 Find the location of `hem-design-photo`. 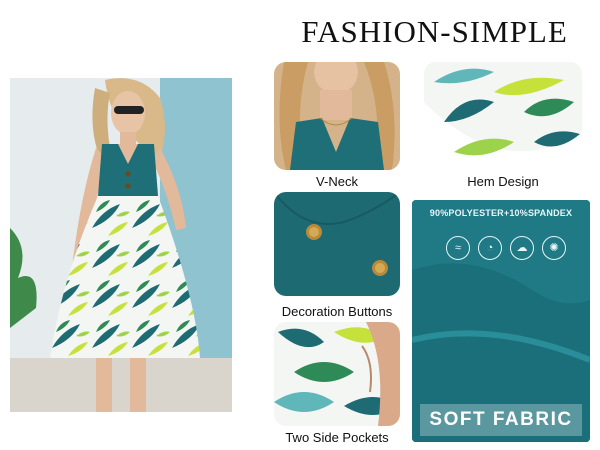

hem-design-photo is located at coordinates (503, 116).